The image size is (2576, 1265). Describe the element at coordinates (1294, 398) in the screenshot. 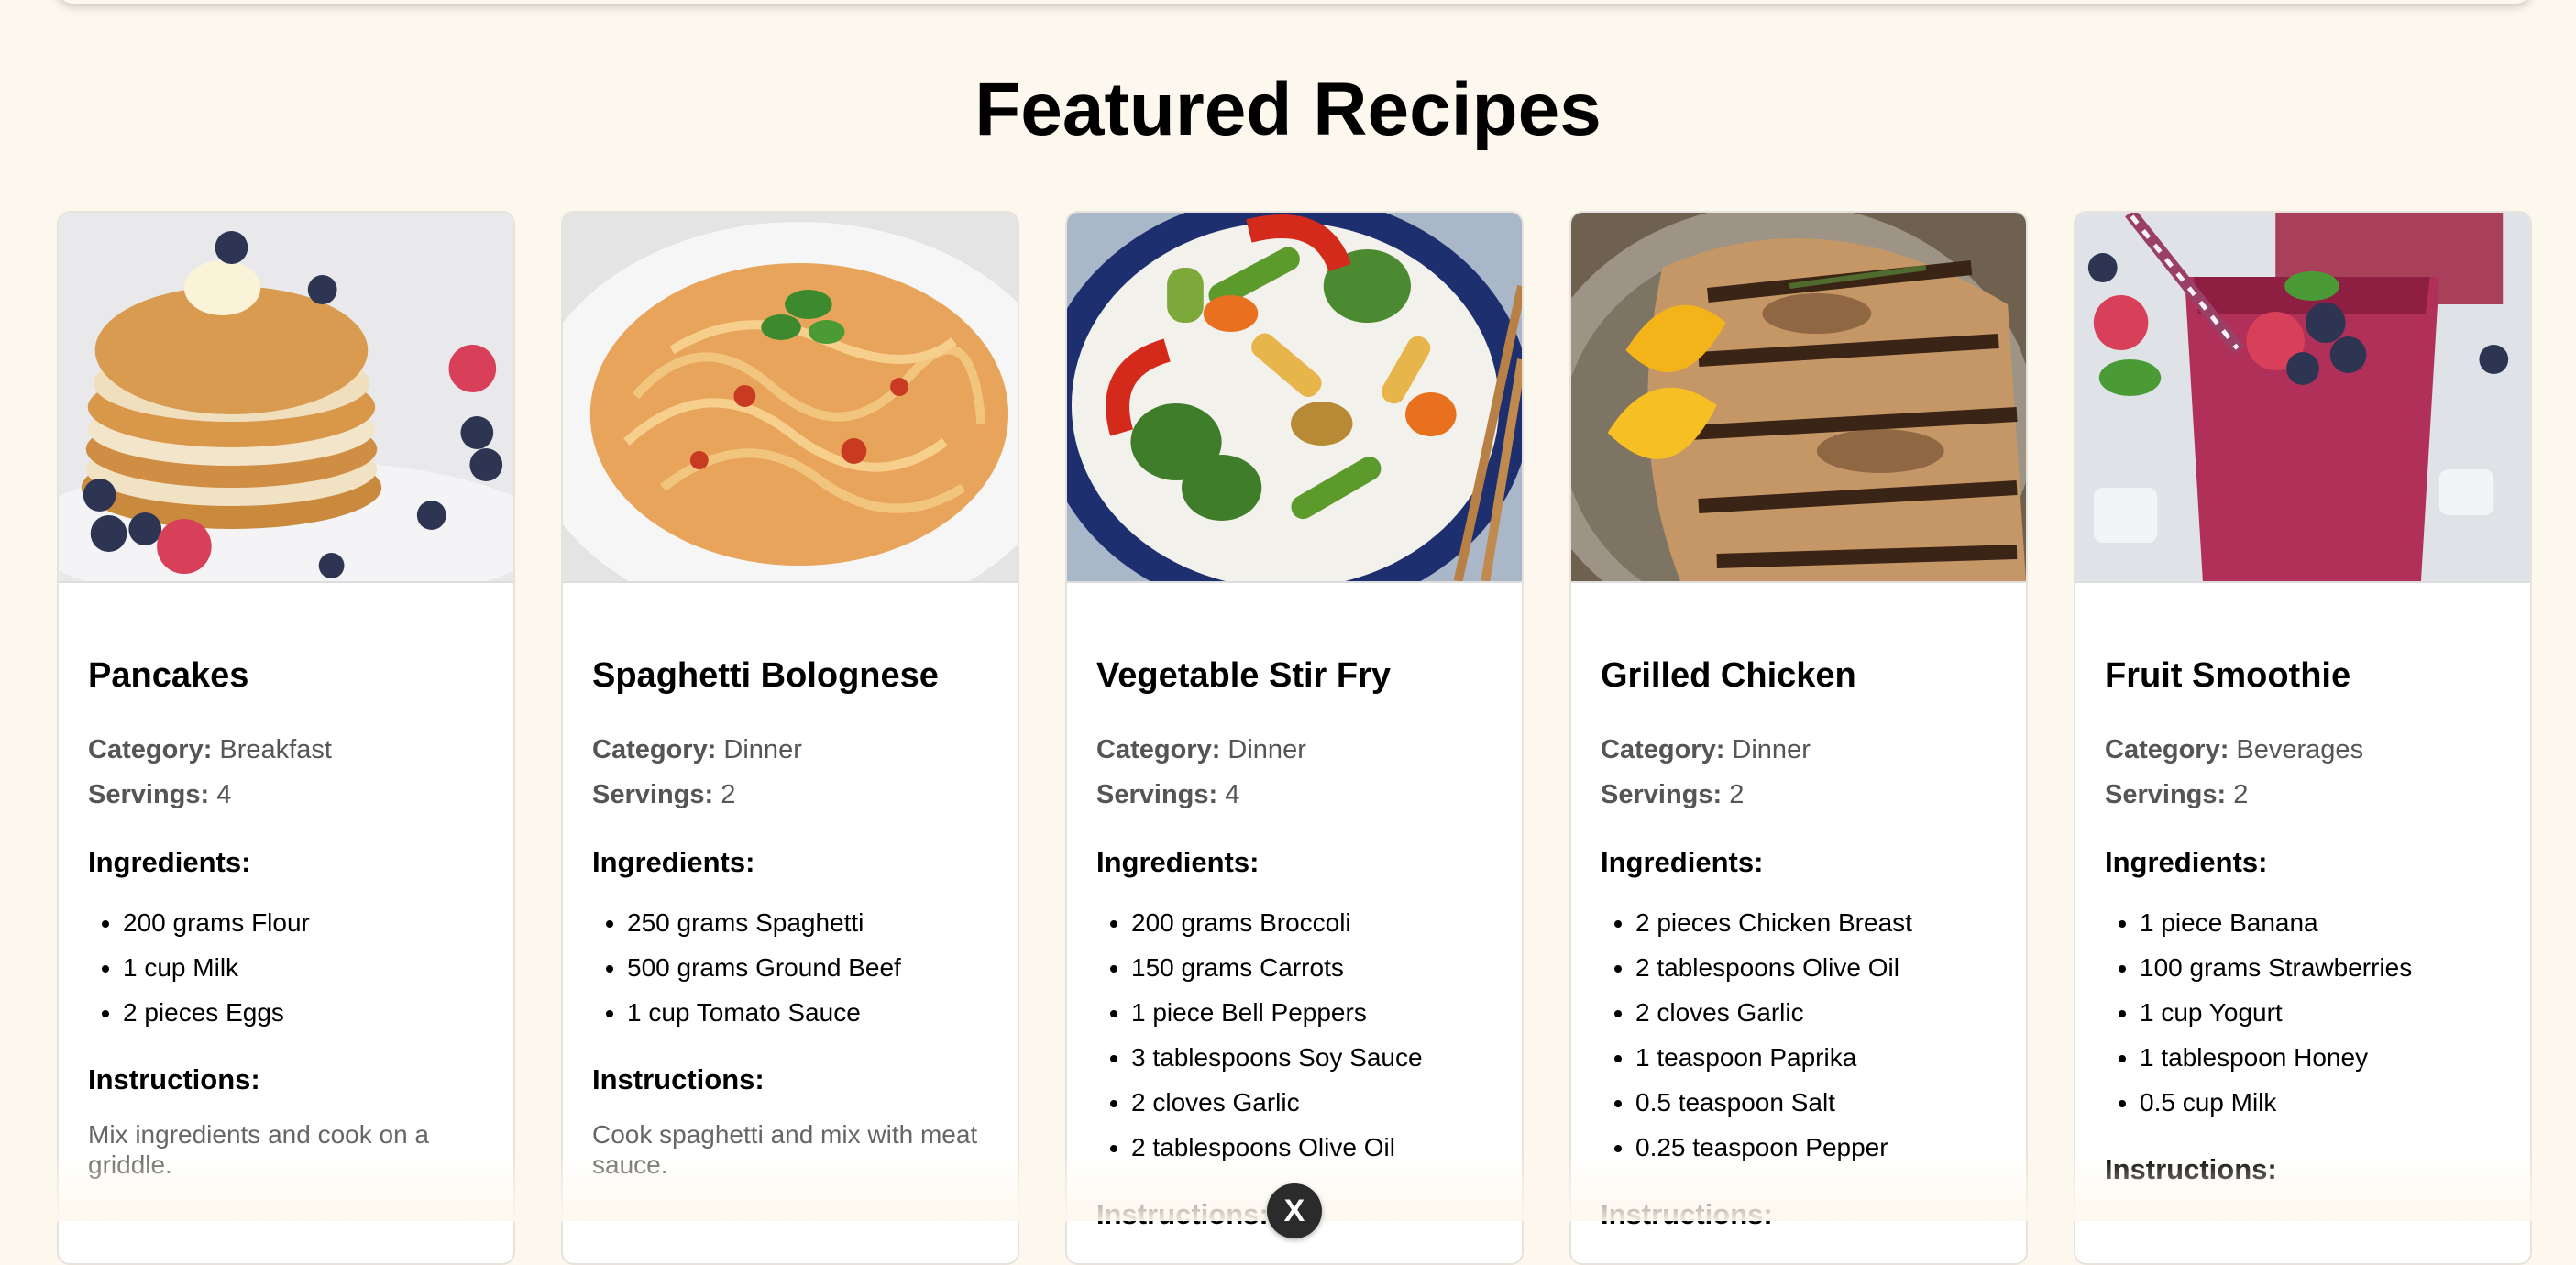

I see `vegetable-stir-fry-image` at that location.